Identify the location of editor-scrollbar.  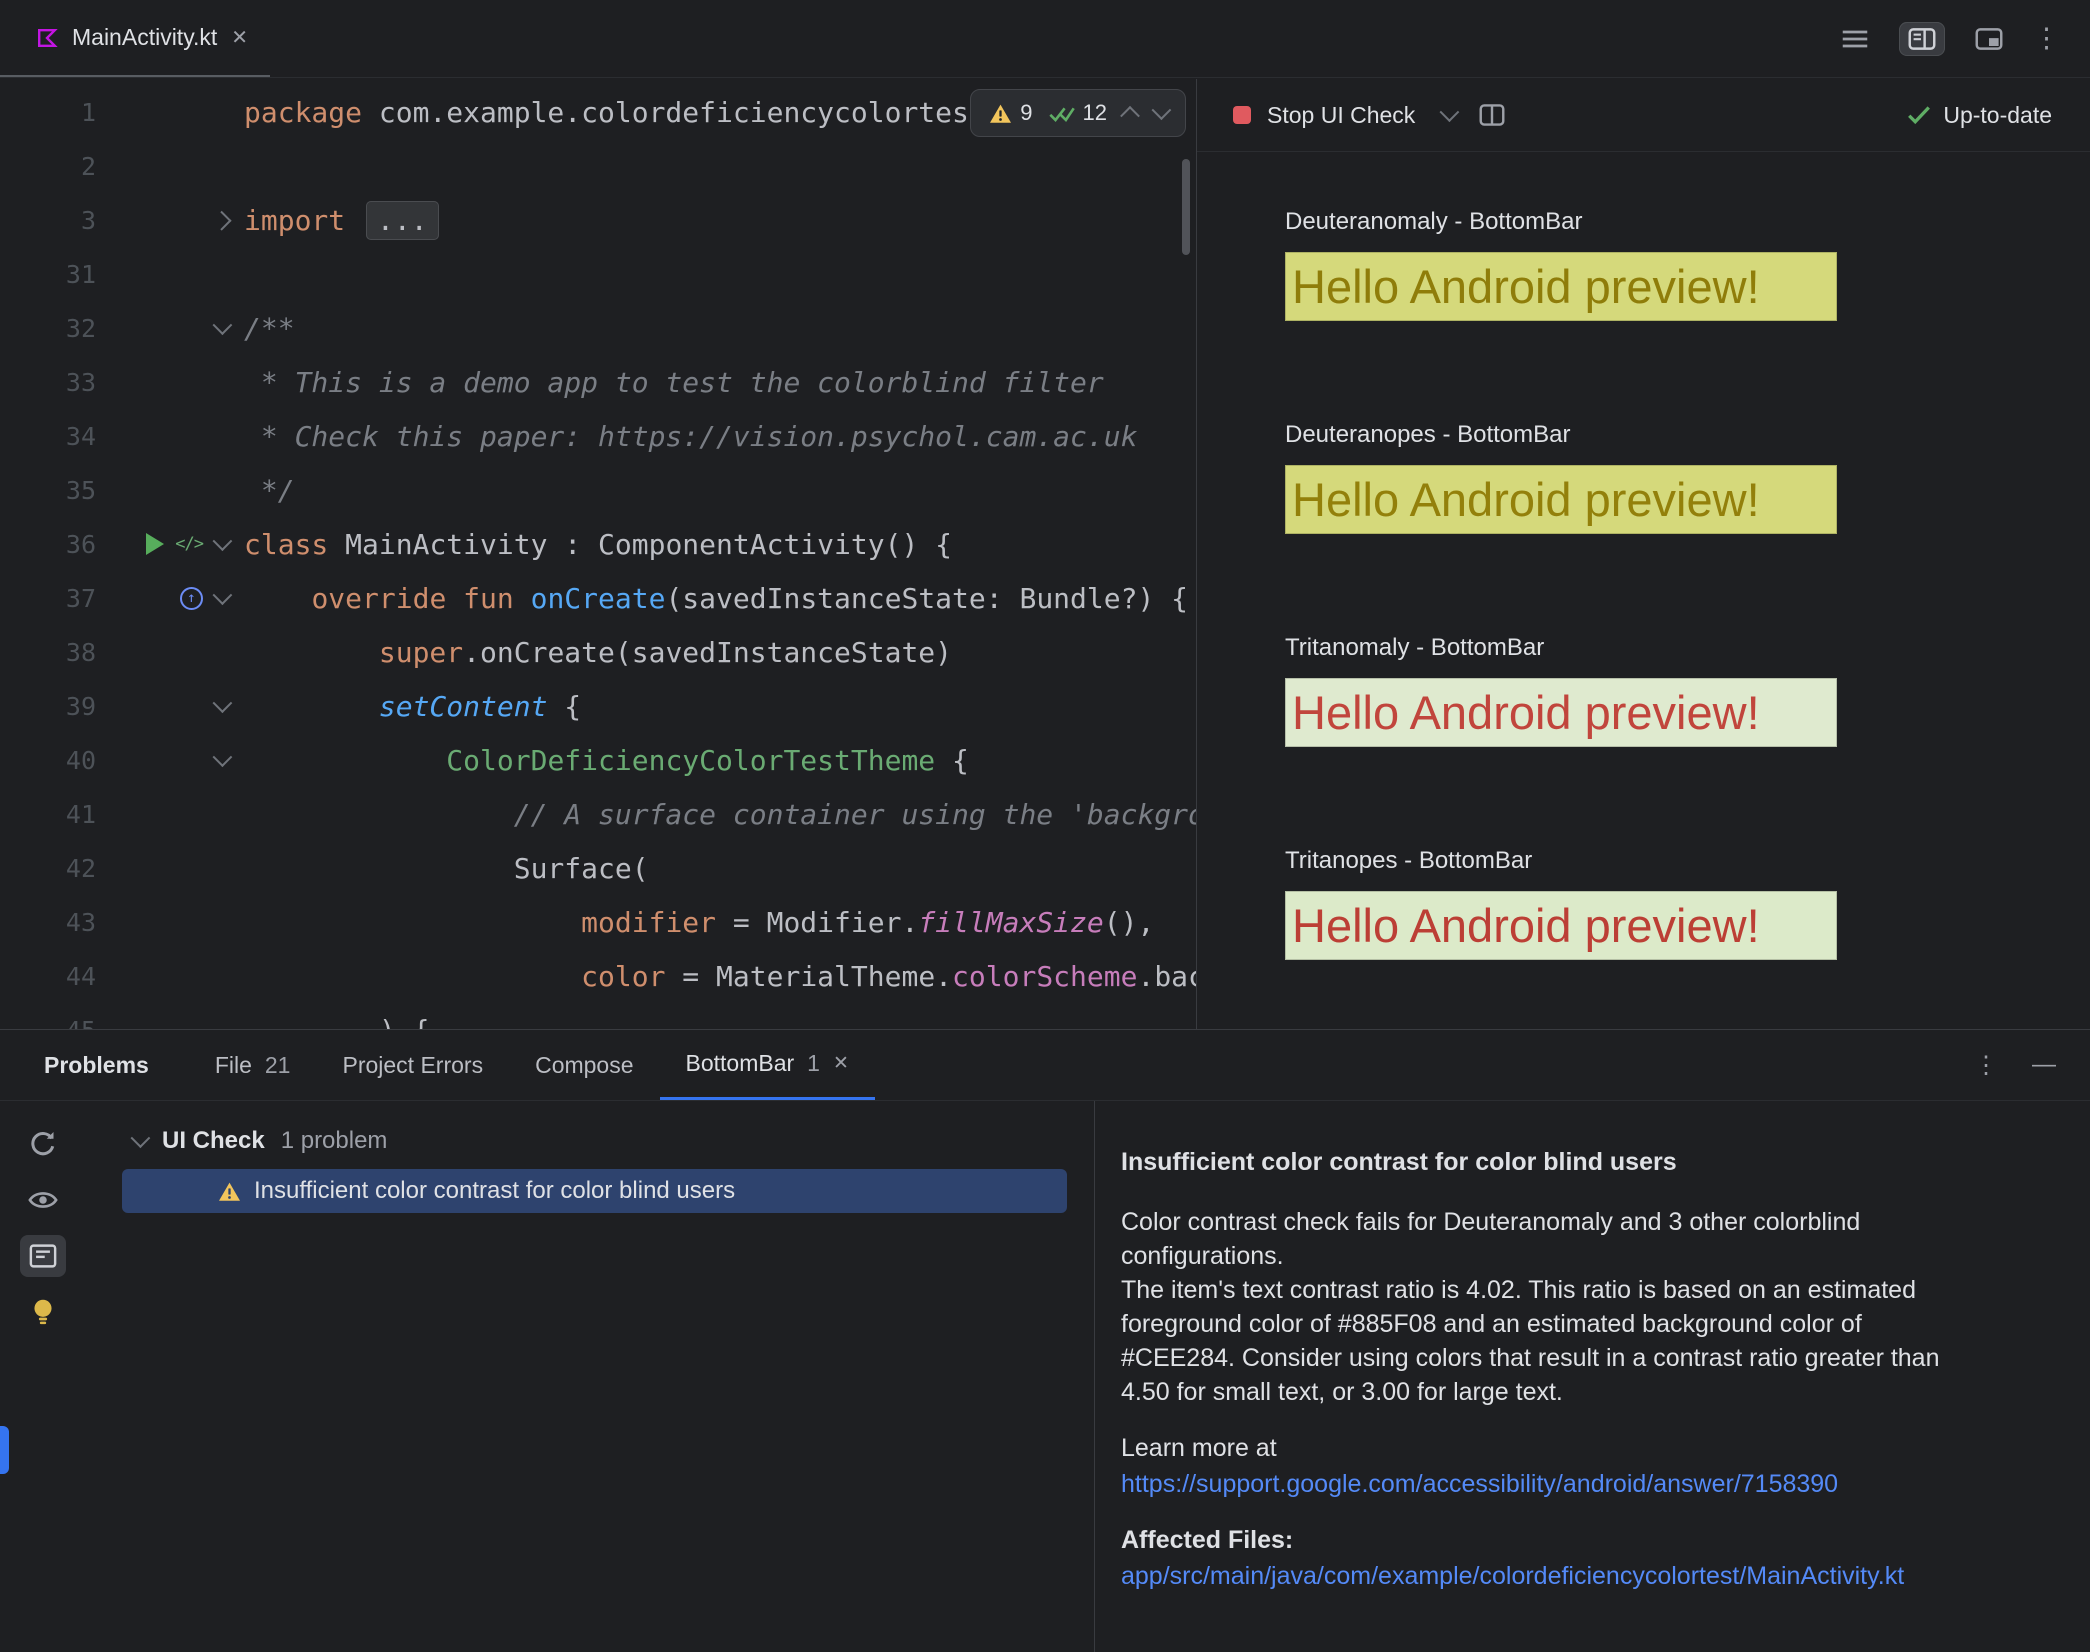
(1186, 207).